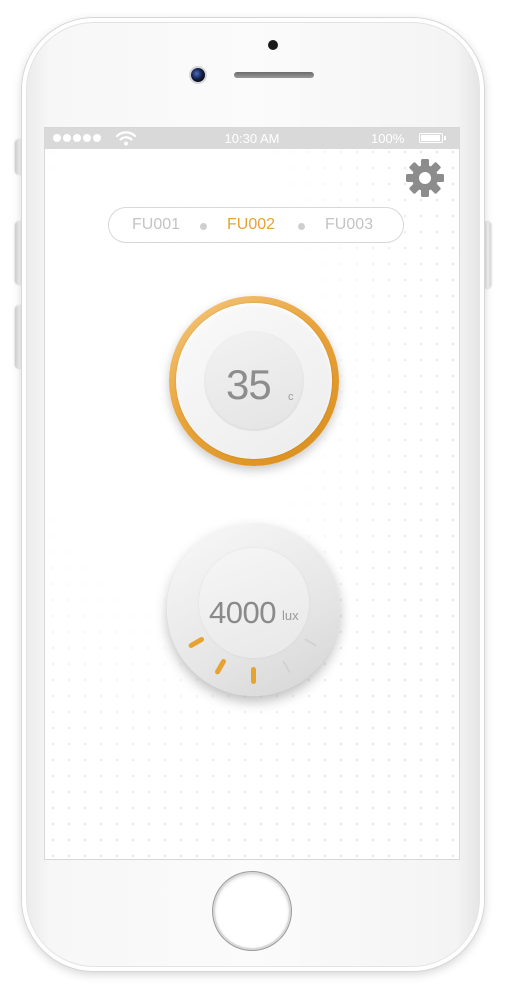  What do you see at coordinates (242, 612) in the screenshot?
I see `illuminance-value: 4000` at bounding box center [242, 612].